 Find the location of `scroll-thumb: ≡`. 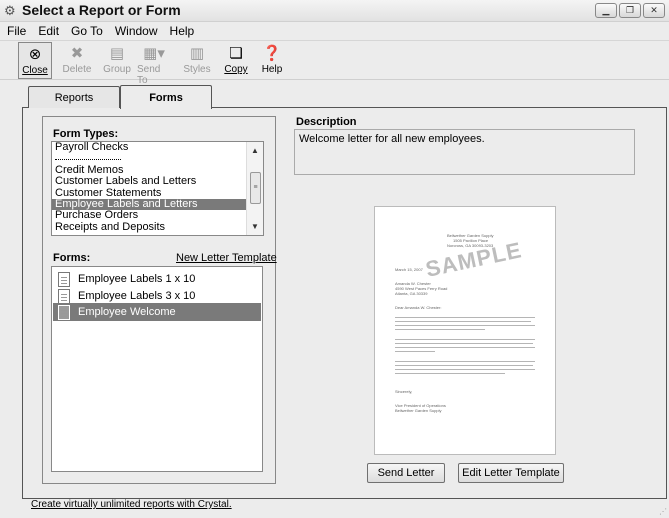

scroll-thumb: ≡ is located at coordinates (255, 188).